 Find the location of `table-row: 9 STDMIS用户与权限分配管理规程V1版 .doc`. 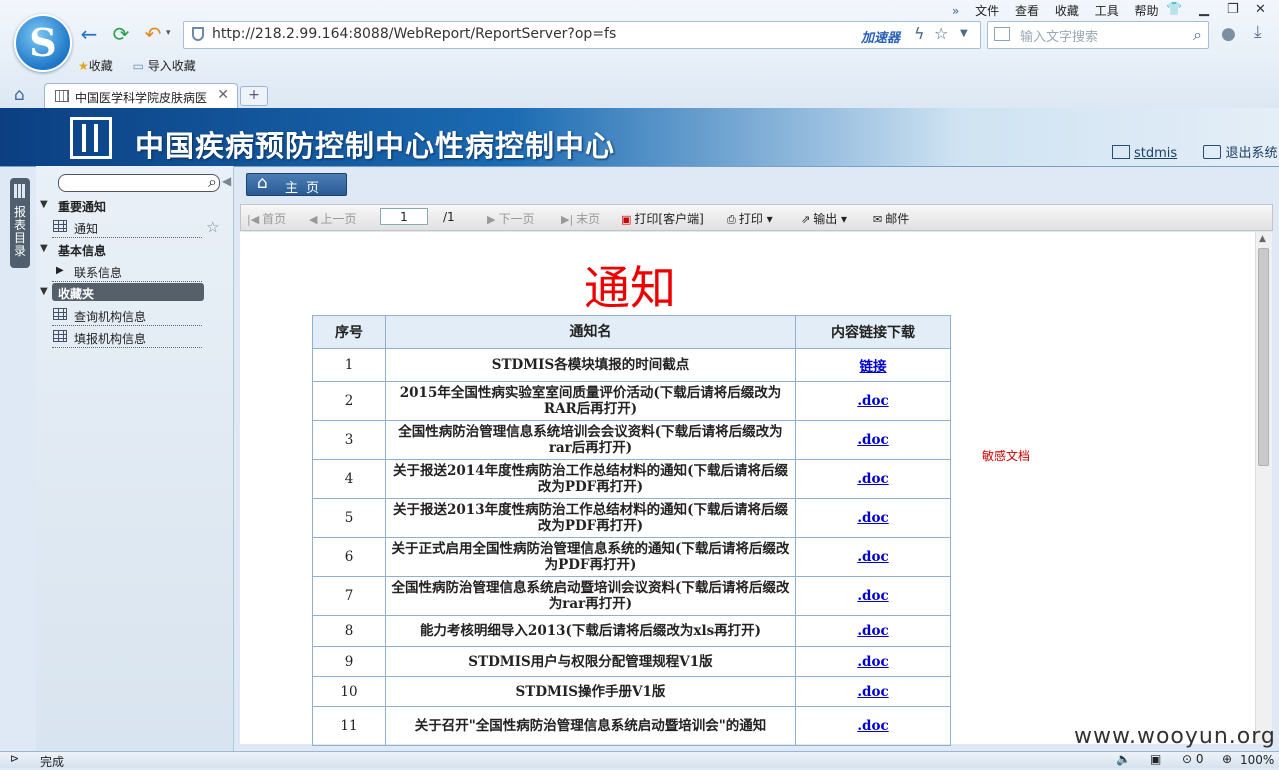

table-row: 9 STDMIS用户与权限分配管理规程V1版 .doc is located at coordinates (631, 661).